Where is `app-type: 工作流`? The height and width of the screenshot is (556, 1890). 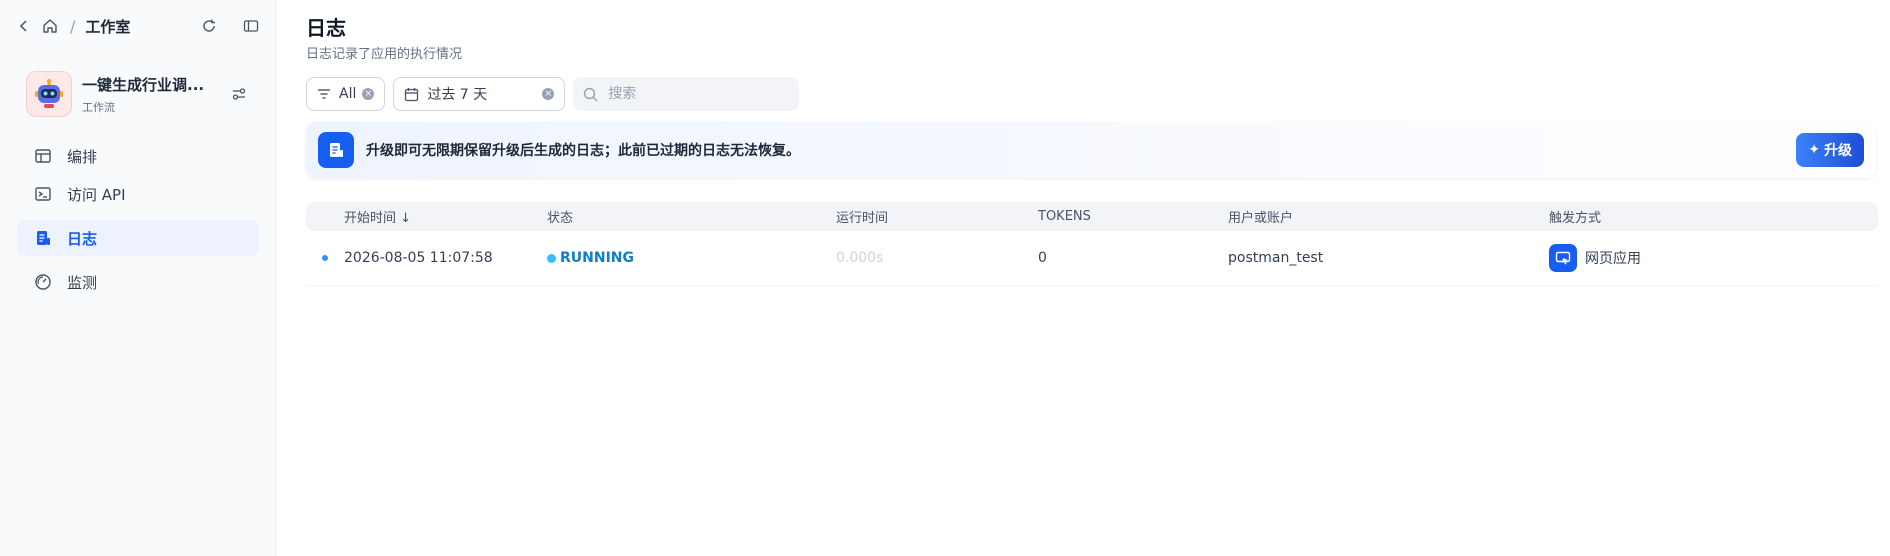 app-type: 工作流 is located at coordinates (98, 107).